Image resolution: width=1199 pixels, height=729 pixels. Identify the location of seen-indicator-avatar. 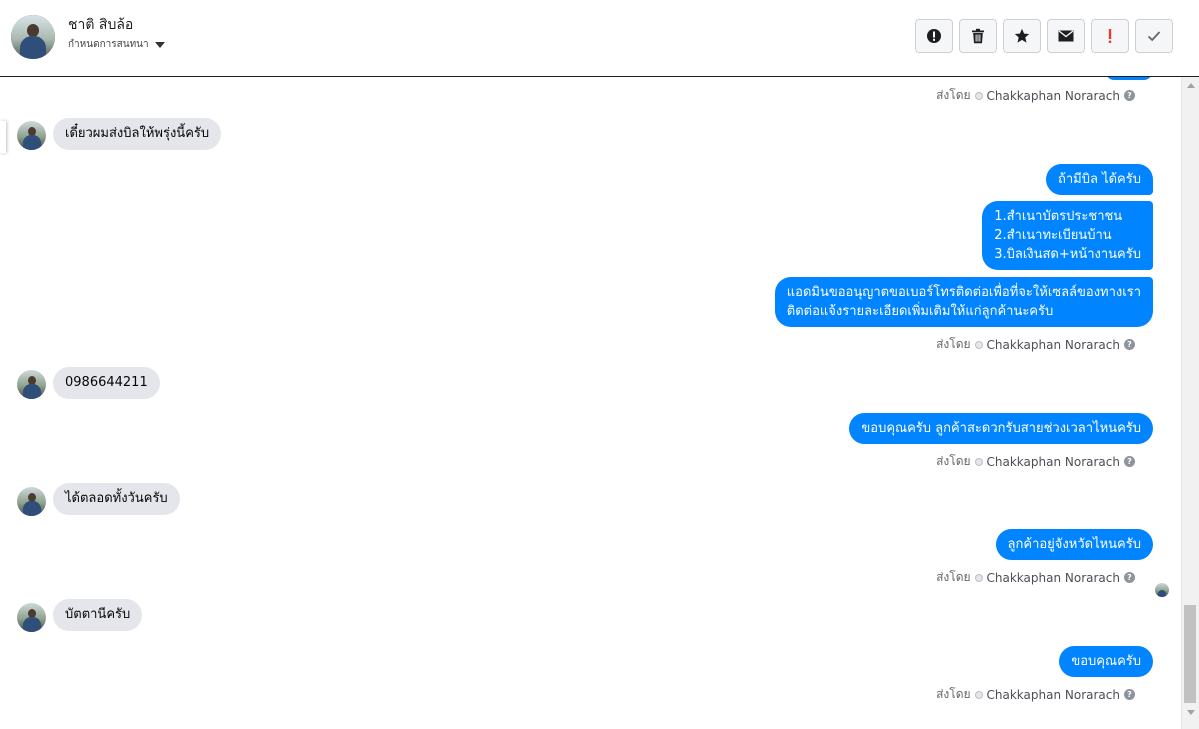
(1162, 590).